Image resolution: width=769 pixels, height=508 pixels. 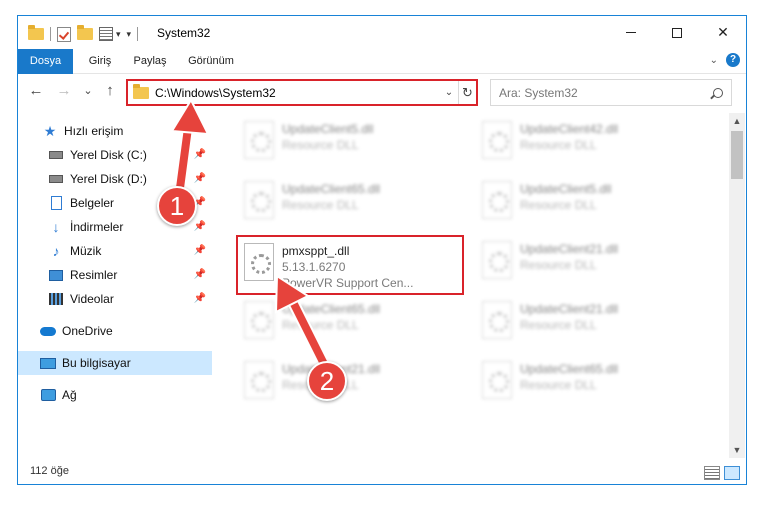 I want to click on step-badge-1: 1, so click(x=177, y=206).